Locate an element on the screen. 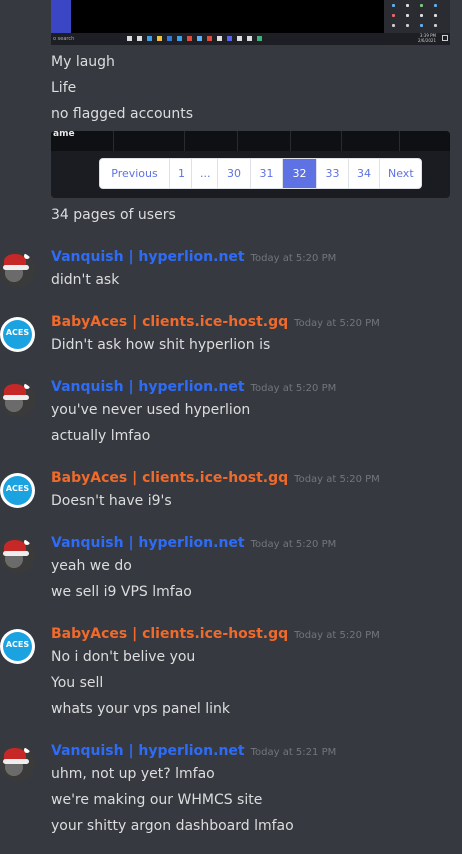 This screenshot has height=854, width=462. message-line: didn't ask is located at coordinates (85, 280).